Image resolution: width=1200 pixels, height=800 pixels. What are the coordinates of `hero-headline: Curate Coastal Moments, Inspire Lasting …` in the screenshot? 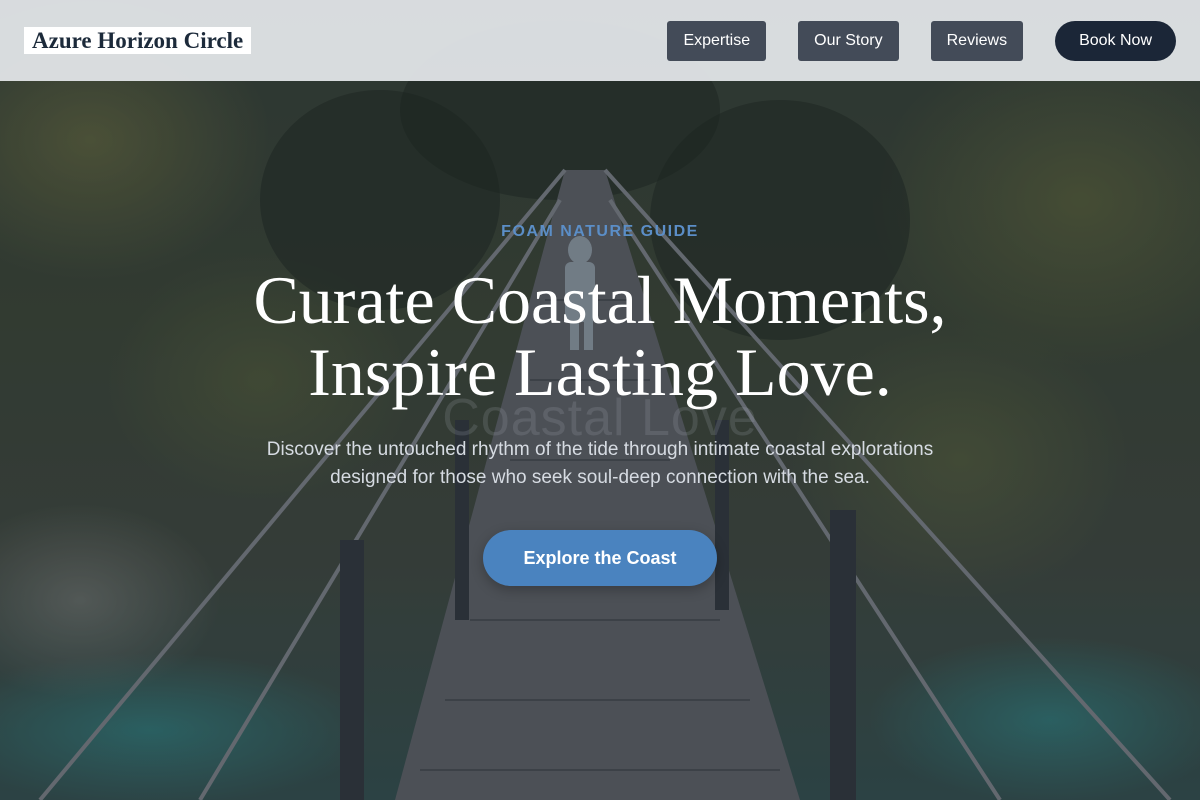 It's located at (600, 336).